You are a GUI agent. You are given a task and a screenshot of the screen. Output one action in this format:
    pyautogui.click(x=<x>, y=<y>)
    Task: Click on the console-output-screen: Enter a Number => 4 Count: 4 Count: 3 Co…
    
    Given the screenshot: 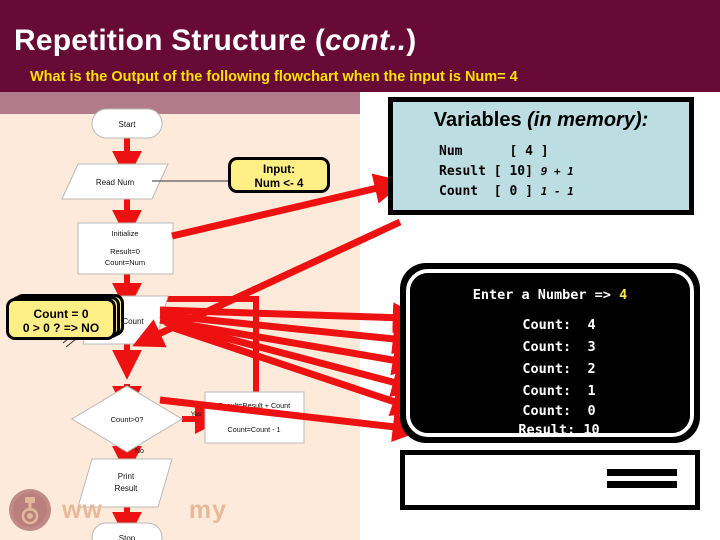 What is the action you would take?
    pyautogui.click(x=550, y=355)
    